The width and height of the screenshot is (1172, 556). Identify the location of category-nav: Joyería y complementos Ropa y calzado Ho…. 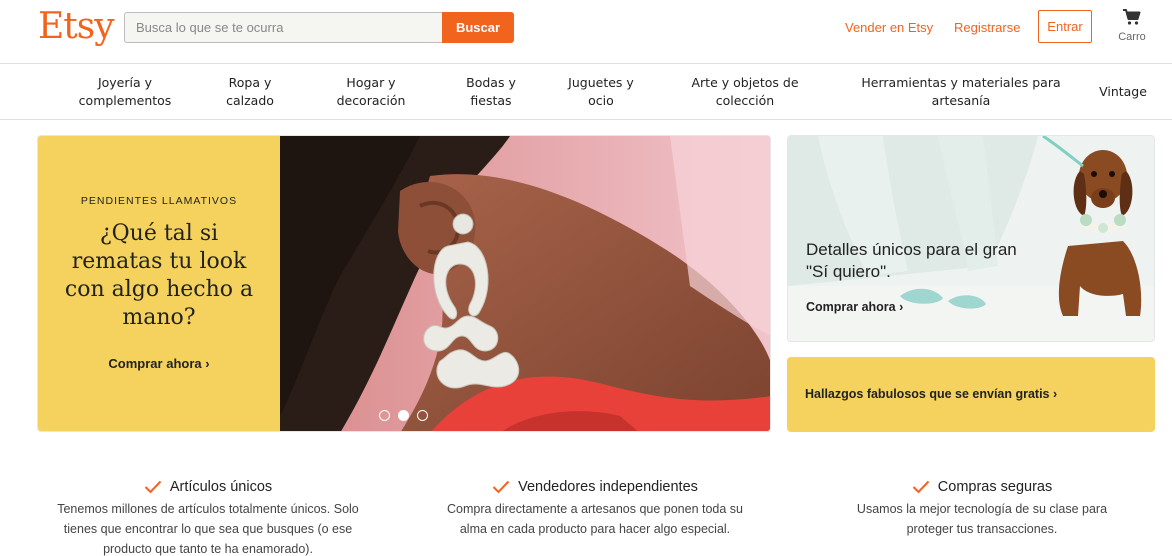
(586, 92).